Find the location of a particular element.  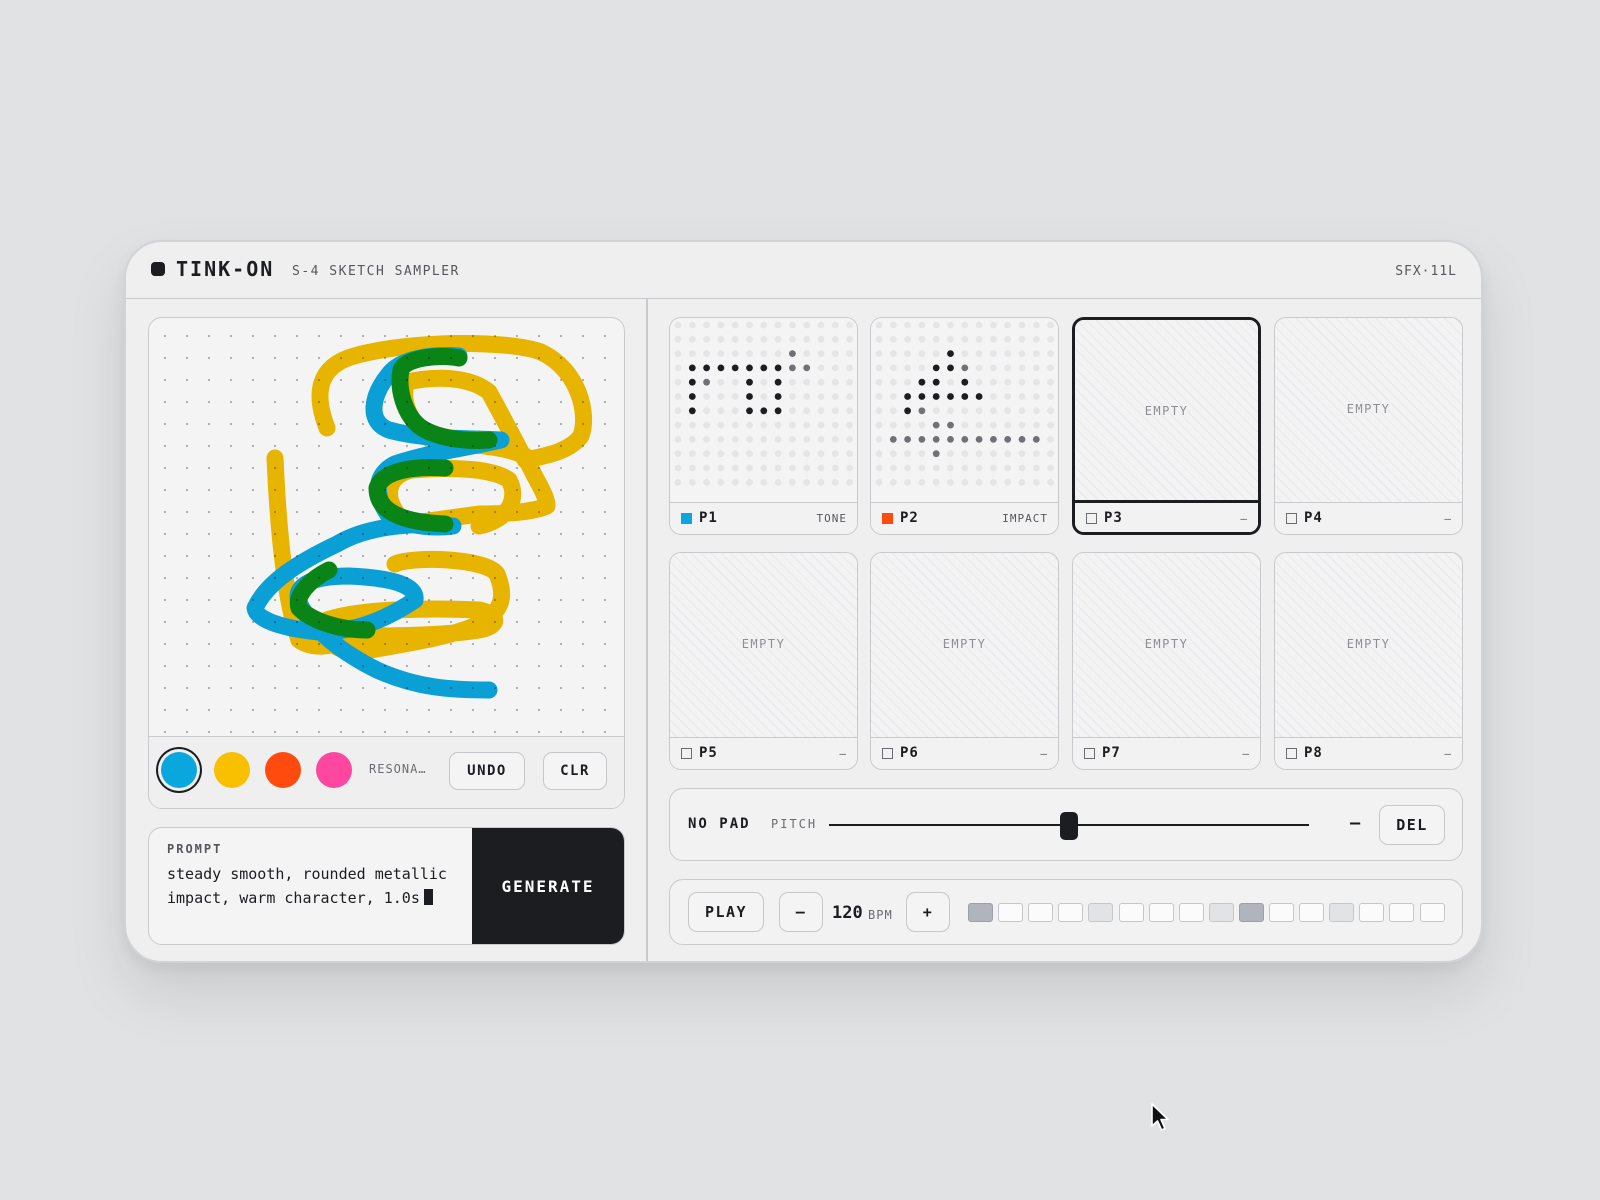

drawing-toolbar: RESONA… UNDO CLR is located at coordinates (386, 772).